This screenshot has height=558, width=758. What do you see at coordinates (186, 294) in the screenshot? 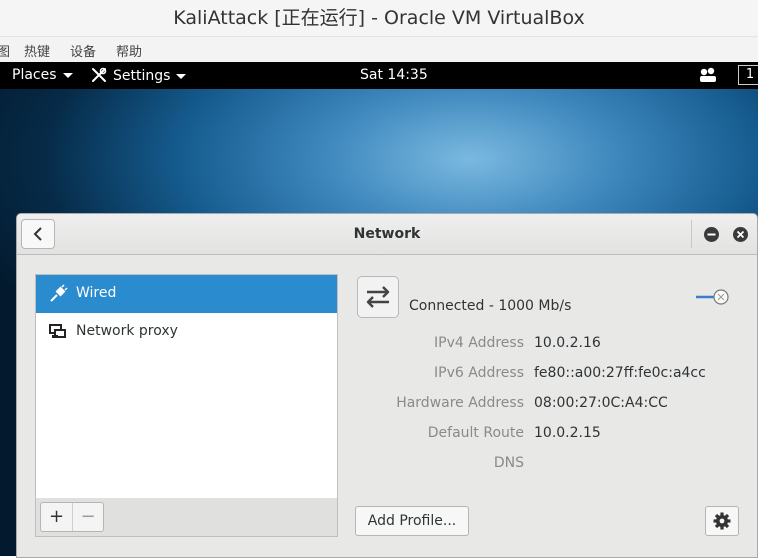
I see `list-item-wired: Wired` at bounding box center [186, 294].